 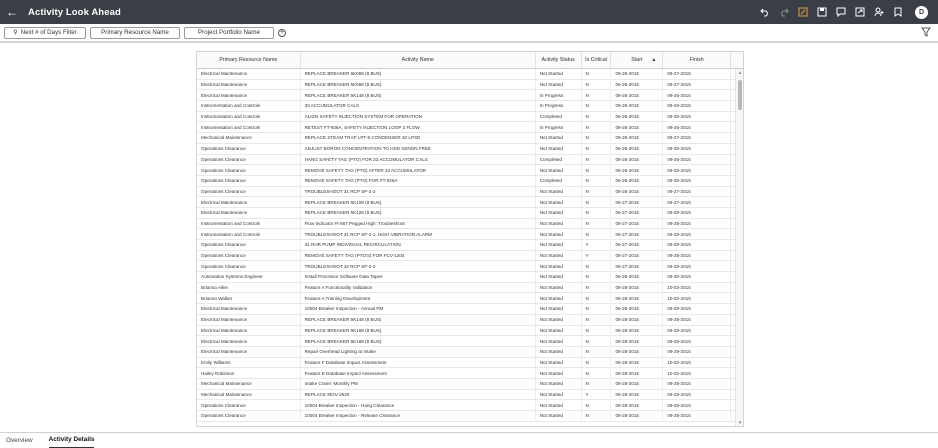 I want to click on days-filter-chip: ⚲ Next # of Days Filter, so click(x=45, y=32).